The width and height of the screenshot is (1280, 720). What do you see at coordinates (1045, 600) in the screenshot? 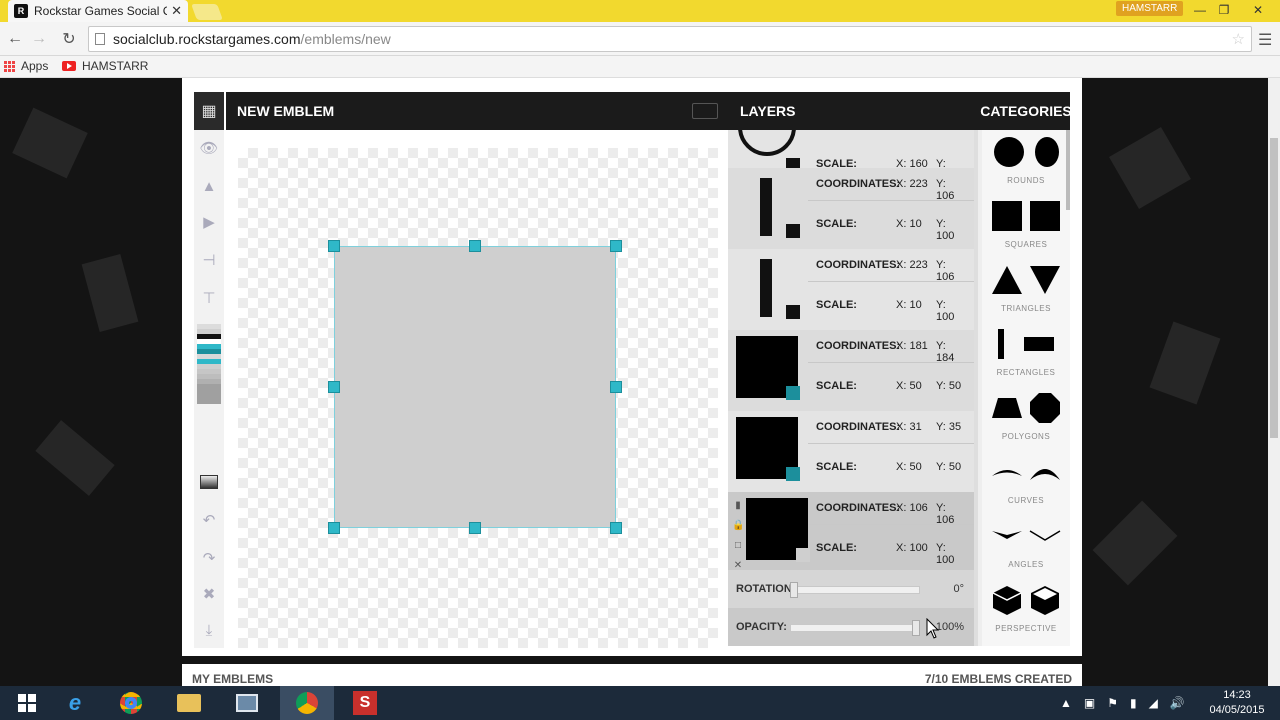
I see `cube-open-icon` at bounding box center [1045, 600].